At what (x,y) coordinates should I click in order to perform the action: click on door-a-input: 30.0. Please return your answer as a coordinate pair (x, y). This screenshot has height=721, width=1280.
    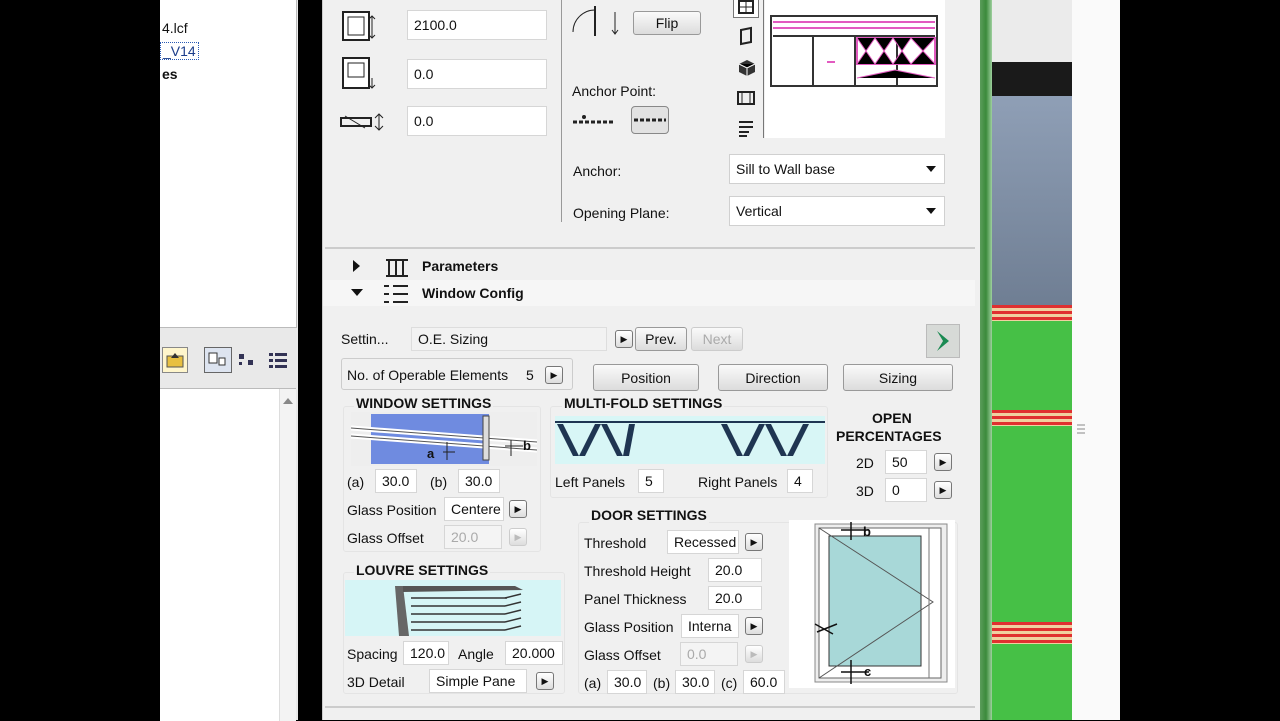
    Looking at the image, I should click on (627, 682).